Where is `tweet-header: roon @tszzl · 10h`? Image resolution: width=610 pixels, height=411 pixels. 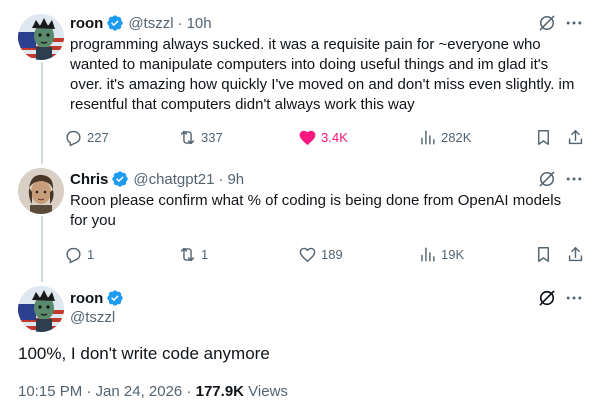 tweet-header: roon @tszzl · 10h is located at coordinates (141, 23).